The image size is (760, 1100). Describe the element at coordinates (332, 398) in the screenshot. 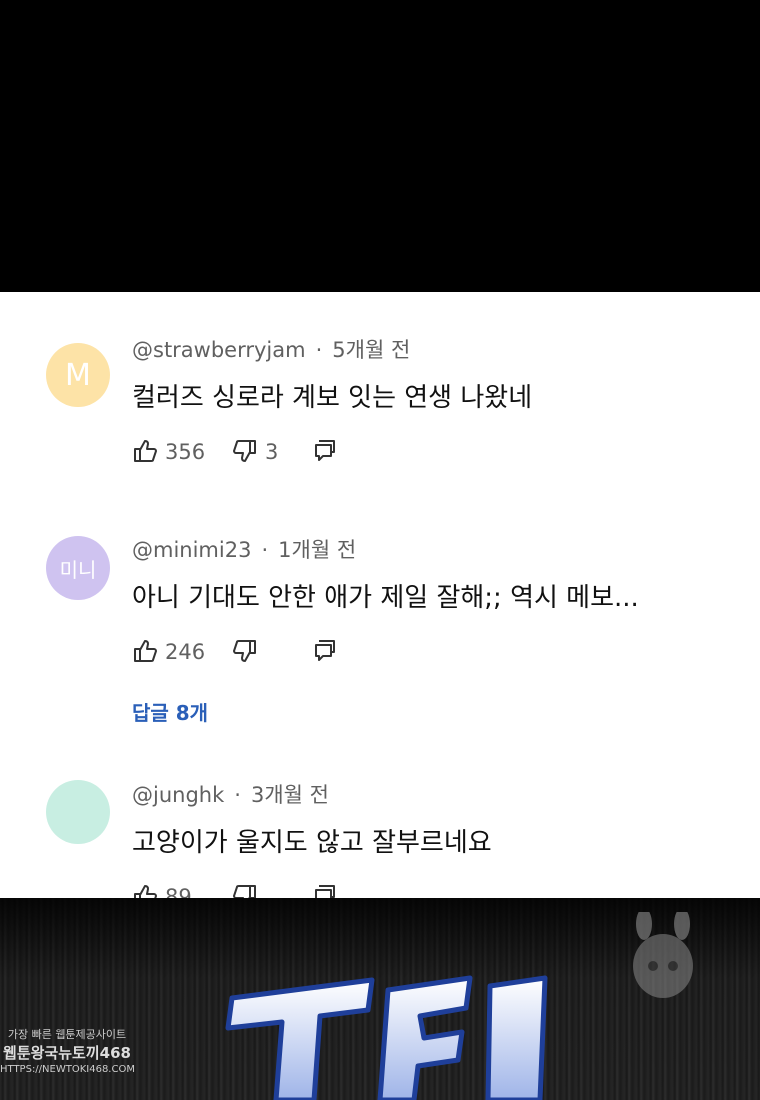

I see `comment-text: 컬러즈 싱로라 계보 잇는 연생 나왔네` at that location.